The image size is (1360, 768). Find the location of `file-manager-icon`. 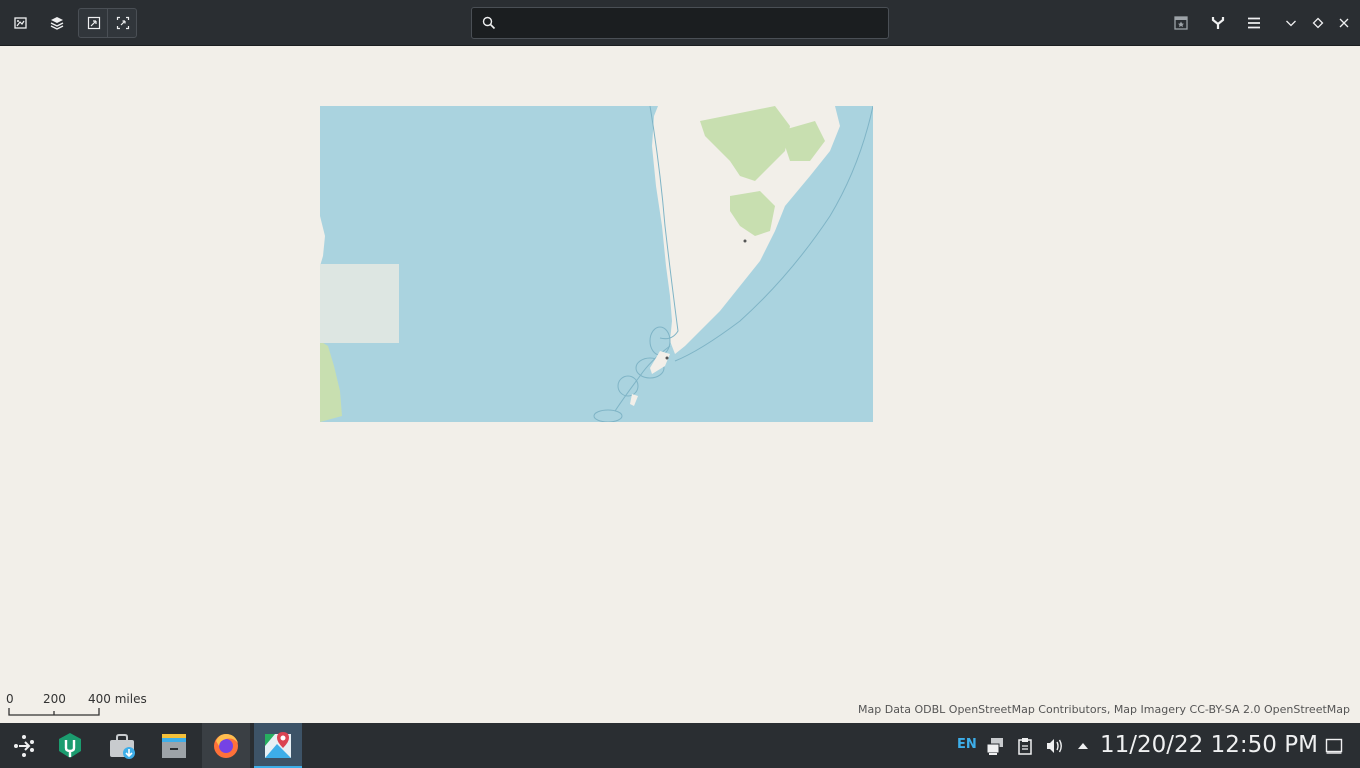

file-manager-icon is located at coordinates (174, 745).